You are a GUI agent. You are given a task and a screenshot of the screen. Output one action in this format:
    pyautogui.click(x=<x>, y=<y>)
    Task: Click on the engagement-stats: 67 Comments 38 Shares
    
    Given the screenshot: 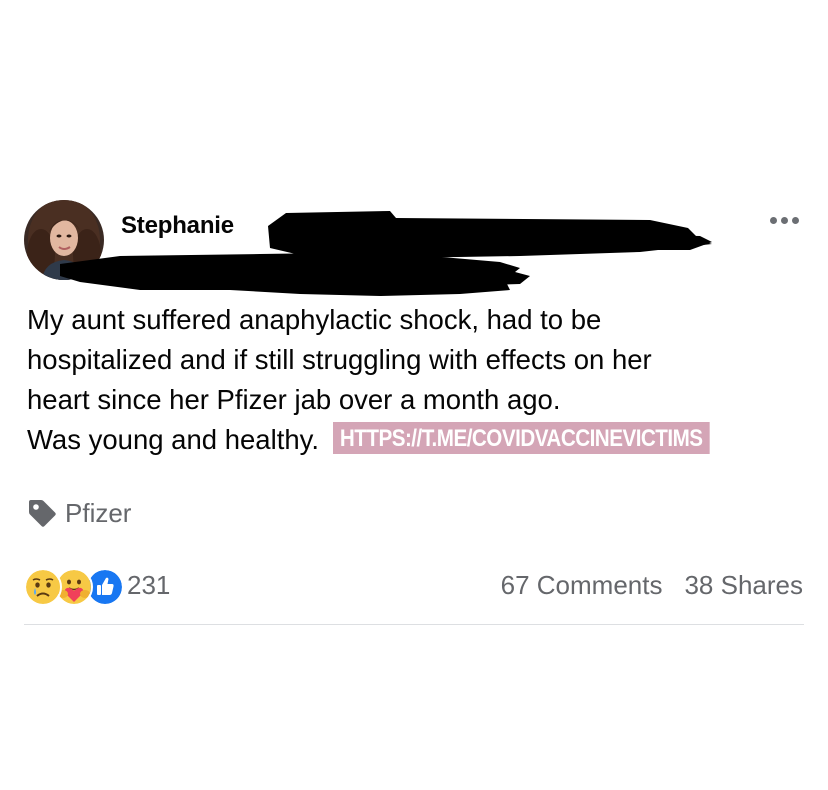 What is the action you would take?
    pyautogui.click(x=652, y=585)
    